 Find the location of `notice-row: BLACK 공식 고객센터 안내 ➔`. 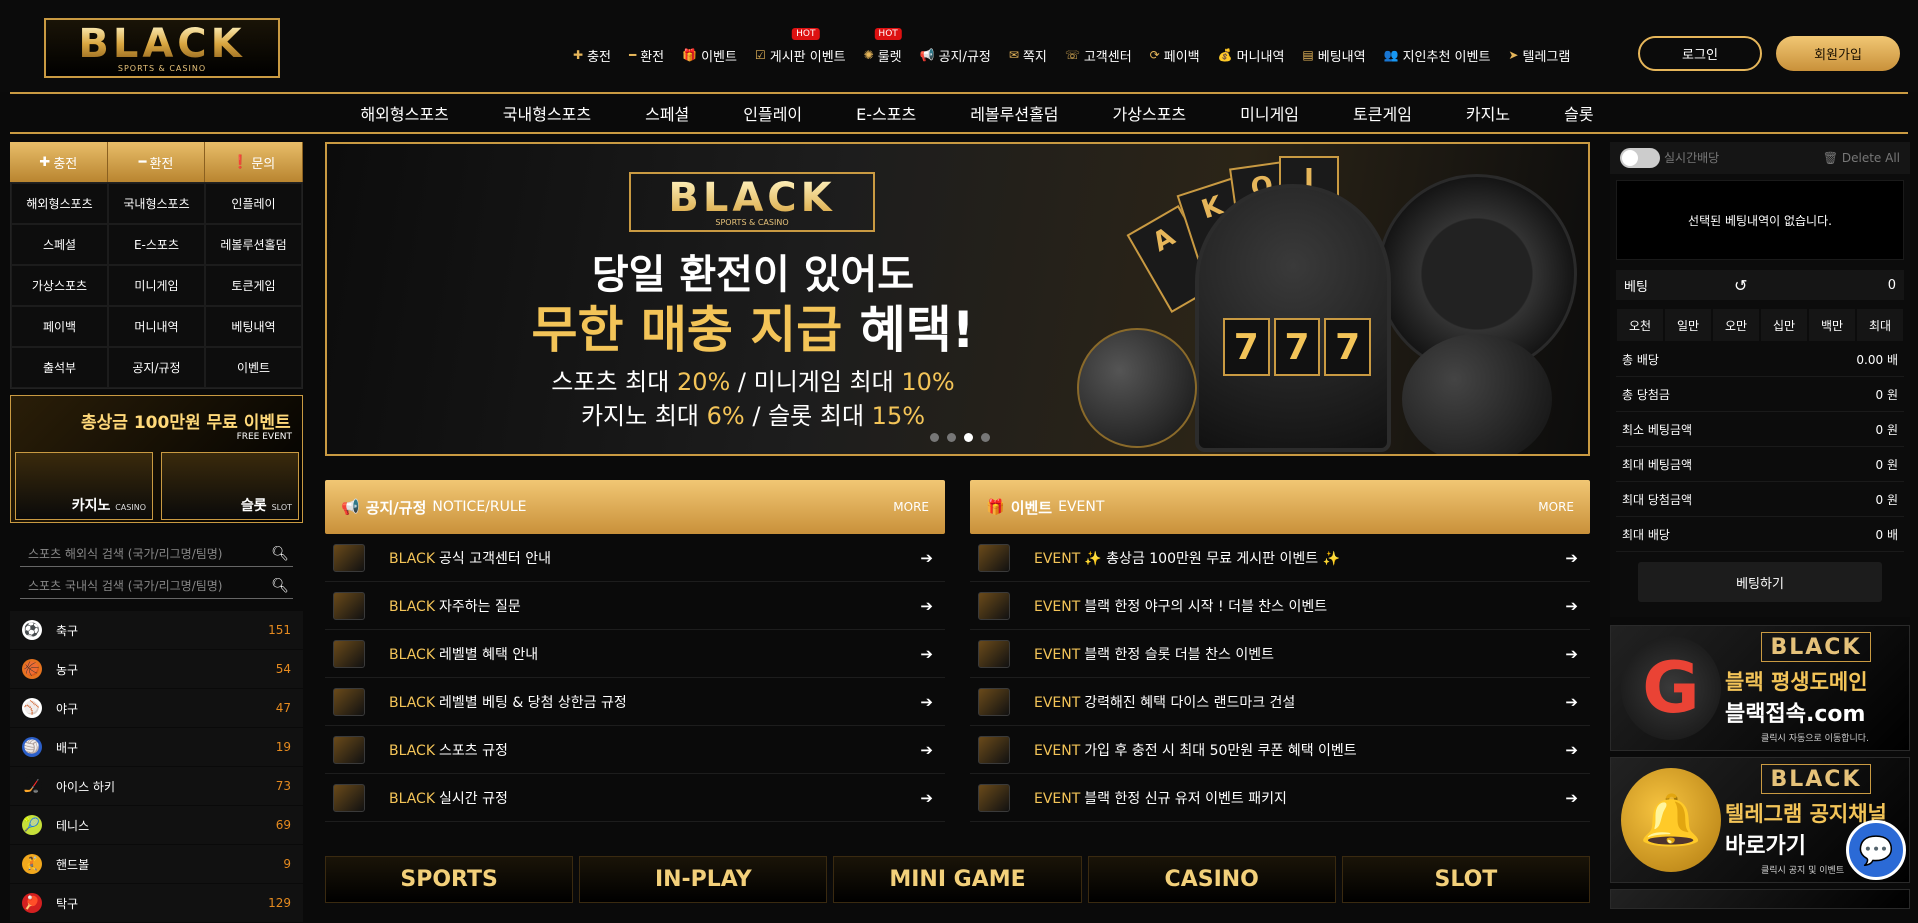

notice-row: BLACK 공식 고객센터 안내 ➔ is located at coordinates (635, 558).